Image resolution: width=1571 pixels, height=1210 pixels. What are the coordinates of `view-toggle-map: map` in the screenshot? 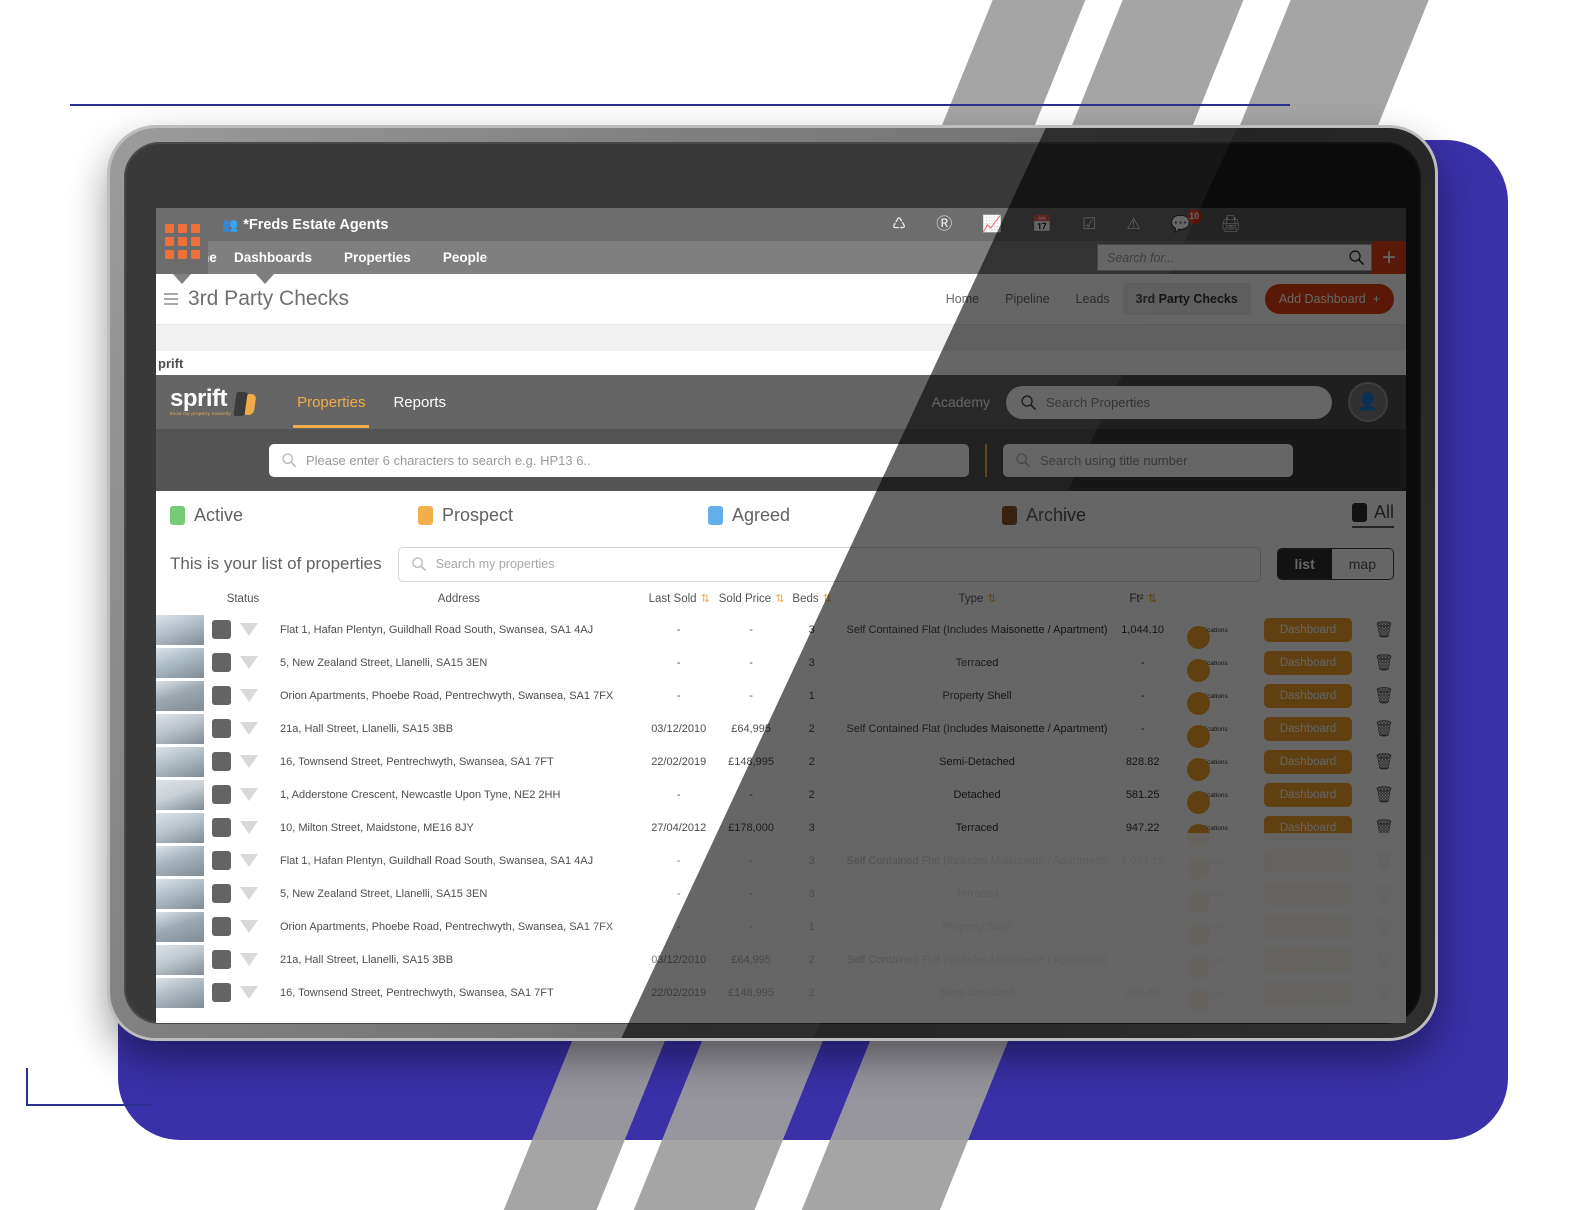 It's located at (1362, 564).